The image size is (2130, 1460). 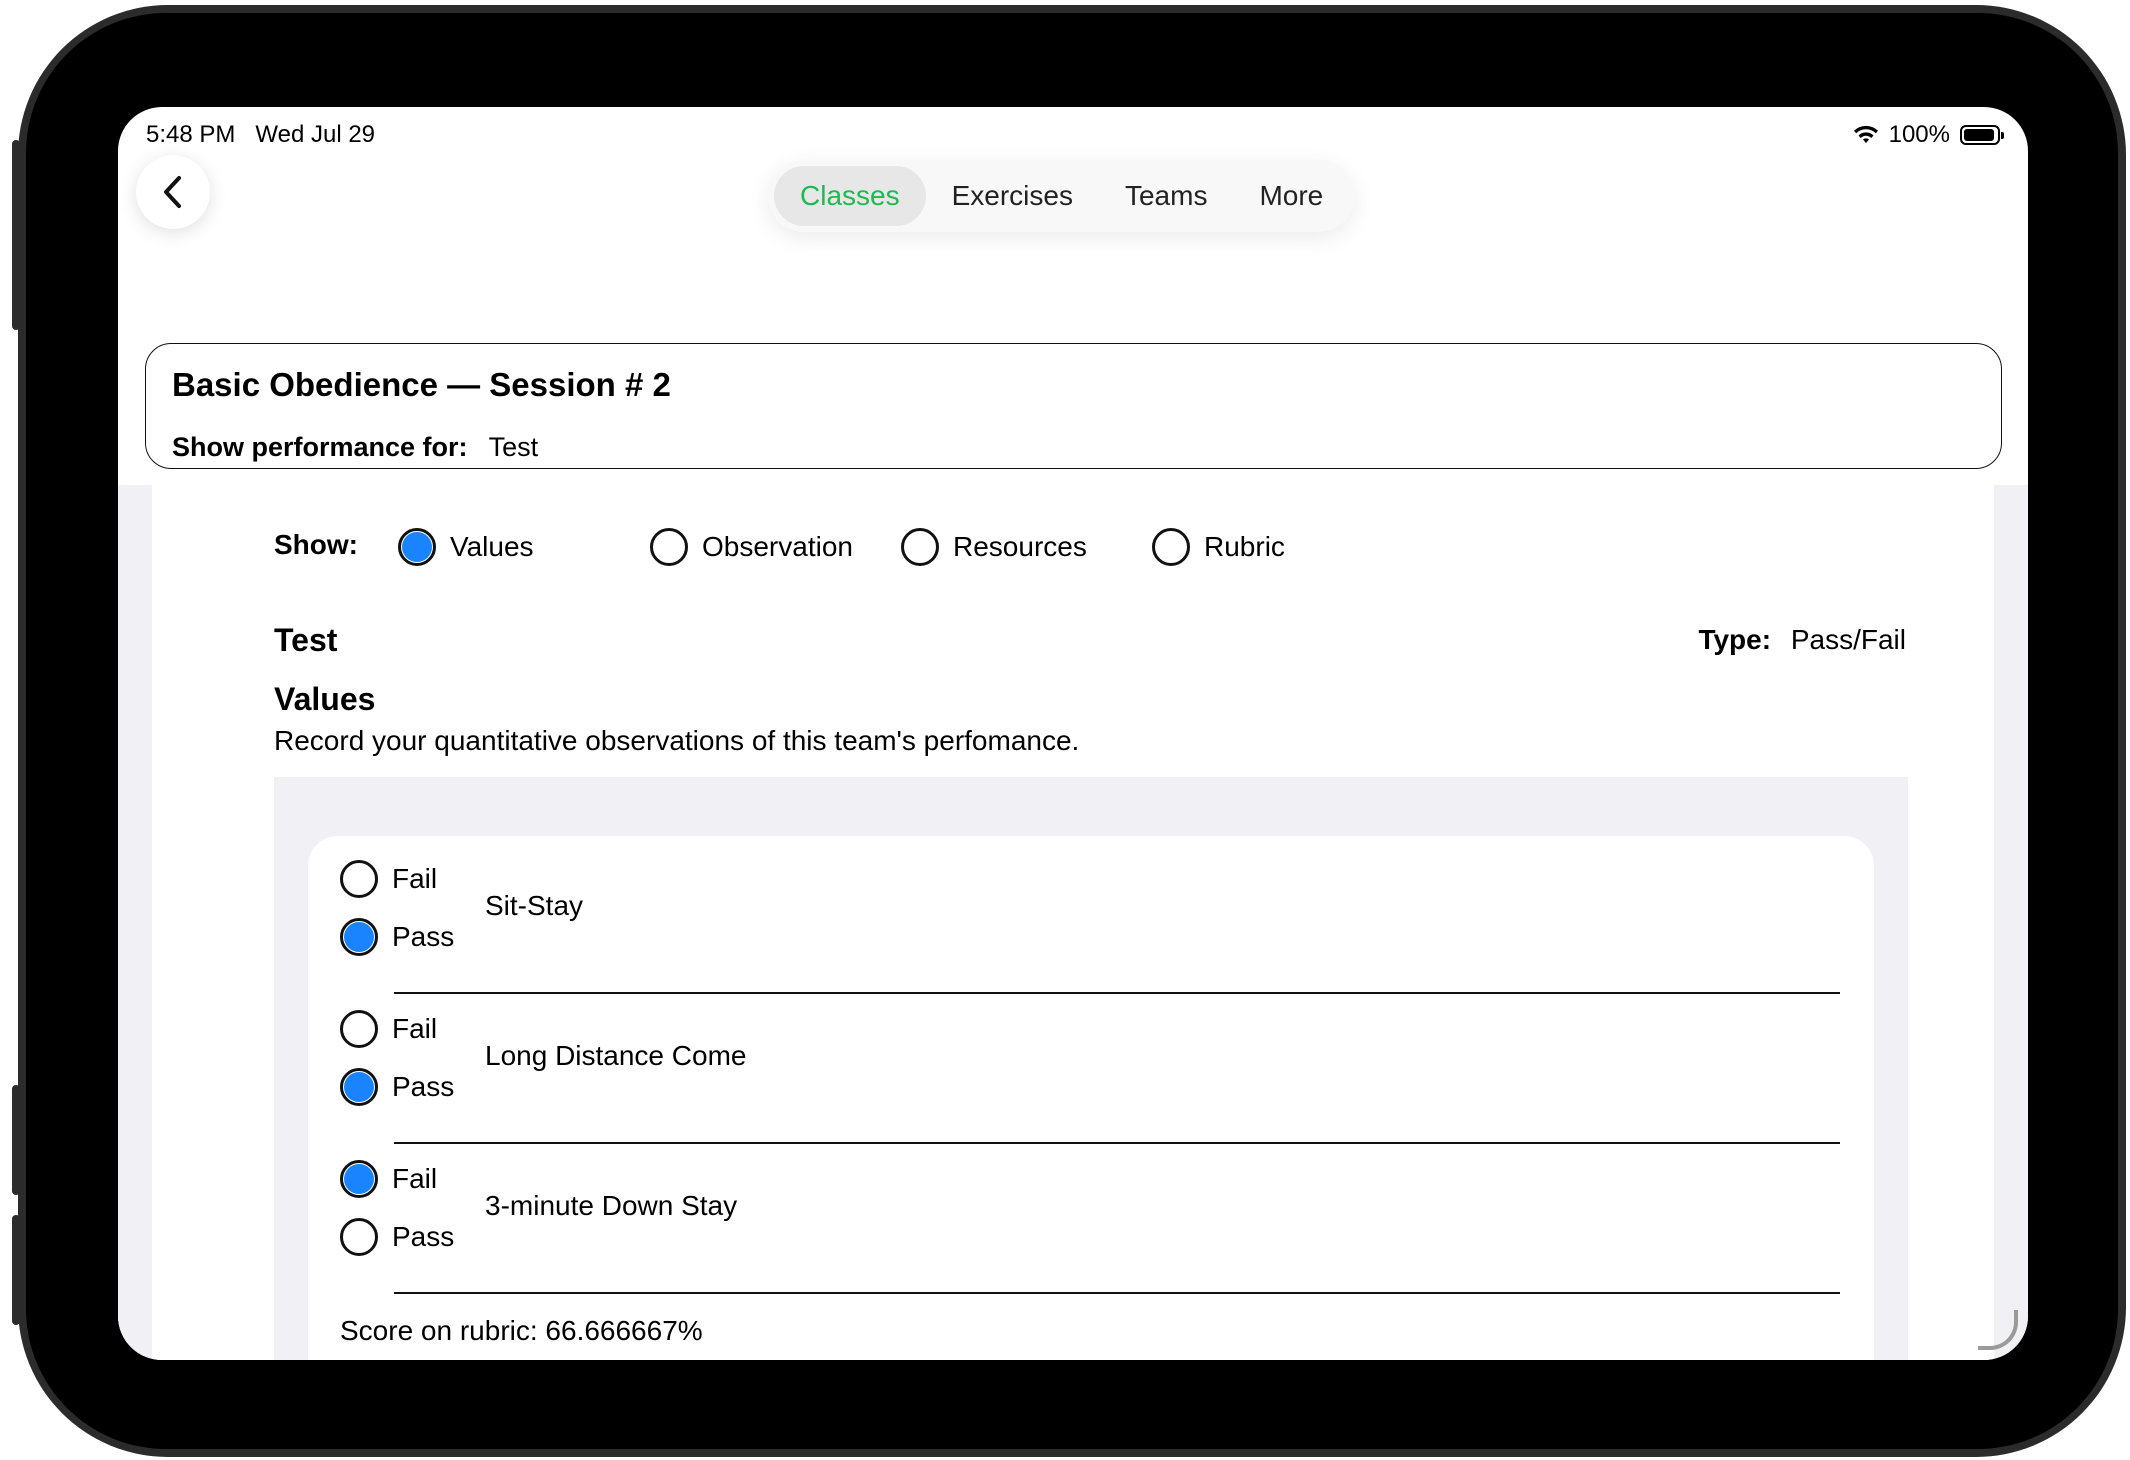 What do you see at coordinates (850, 196) in the screenshot?
I see `tab-classes: Classes` at bounding box center [850, 196].